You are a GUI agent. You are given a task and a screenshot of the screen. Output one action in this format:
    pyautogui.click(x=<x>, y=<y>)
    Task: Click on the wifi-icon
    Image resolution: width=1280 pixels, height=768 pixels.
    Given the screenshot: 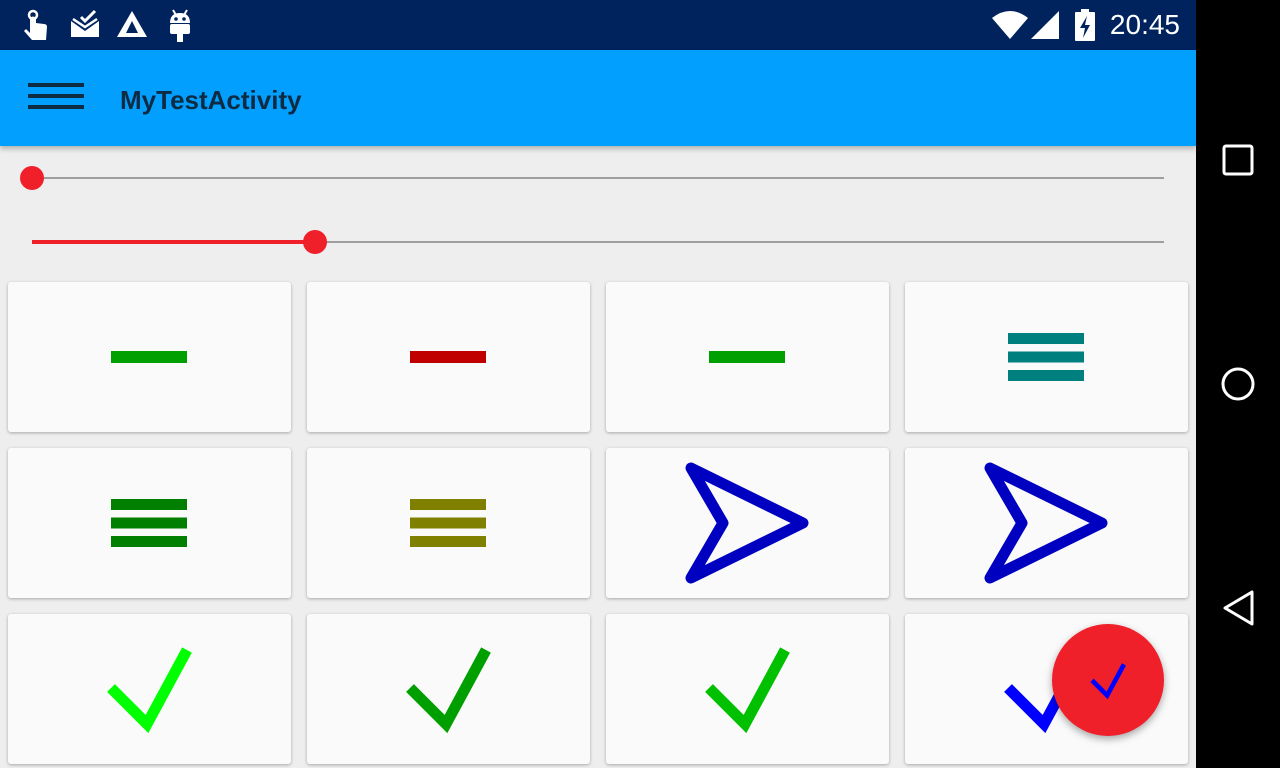 What is the action you would take?
    pyautogui.click(x=1010, y=25)
    